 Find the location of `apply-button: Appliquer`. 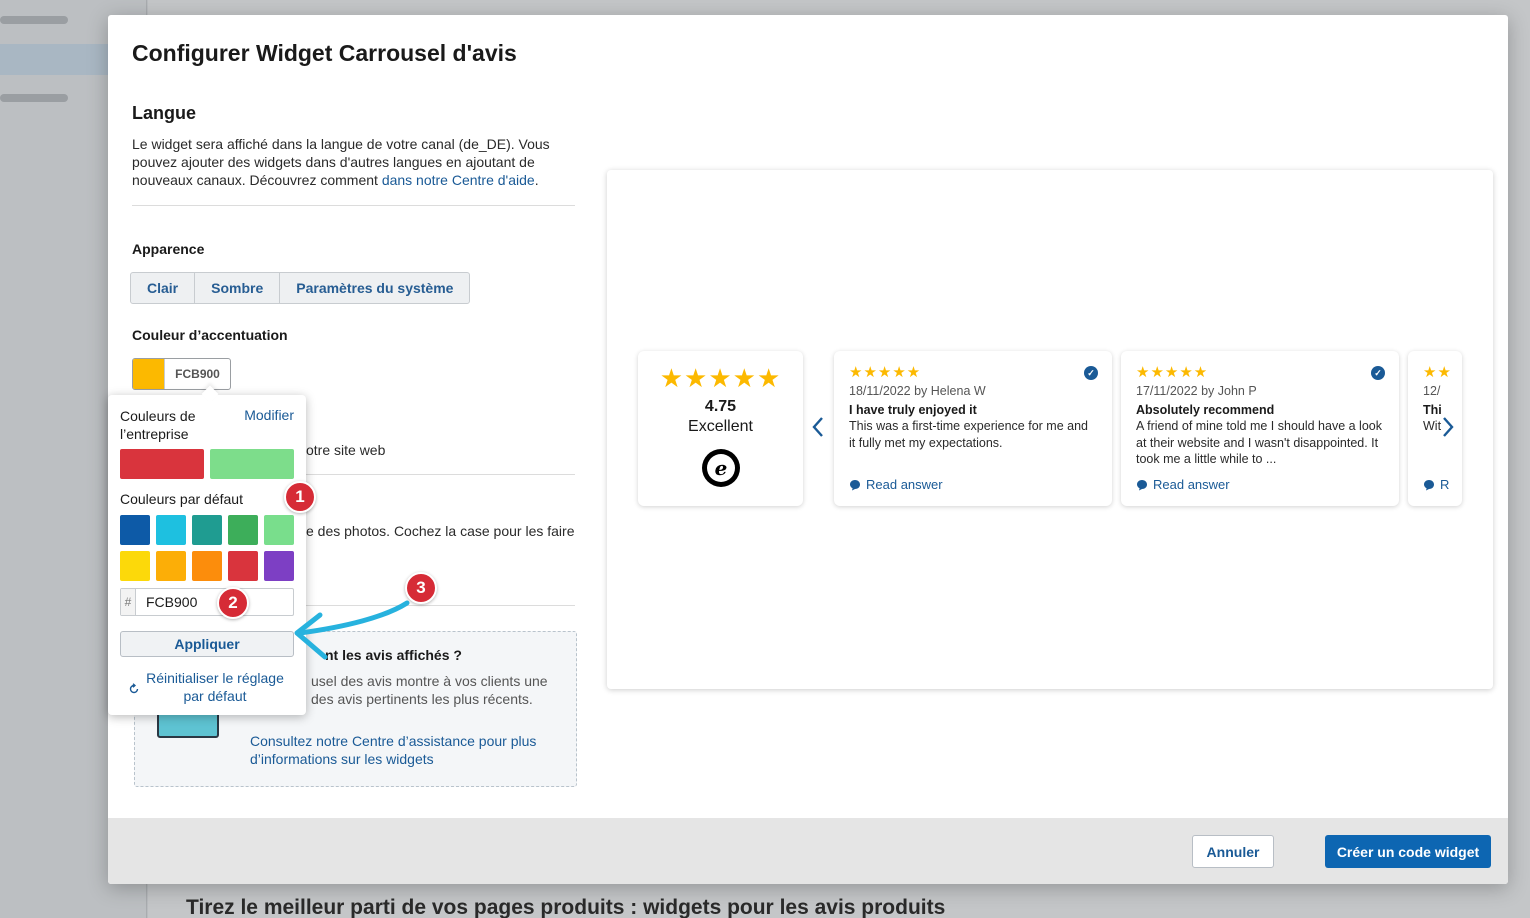

apply-button: Appliquer is located at coordinates (207, 644).